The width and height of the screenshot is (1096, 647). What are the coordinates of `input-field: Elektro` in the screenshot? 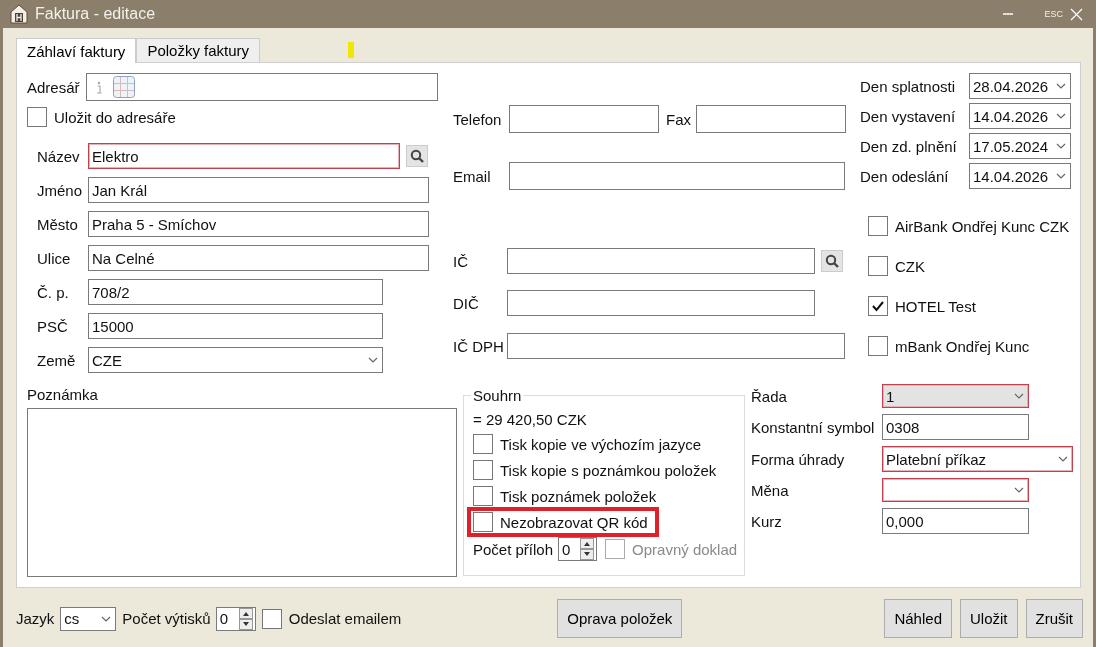 It's located at (244, 156).